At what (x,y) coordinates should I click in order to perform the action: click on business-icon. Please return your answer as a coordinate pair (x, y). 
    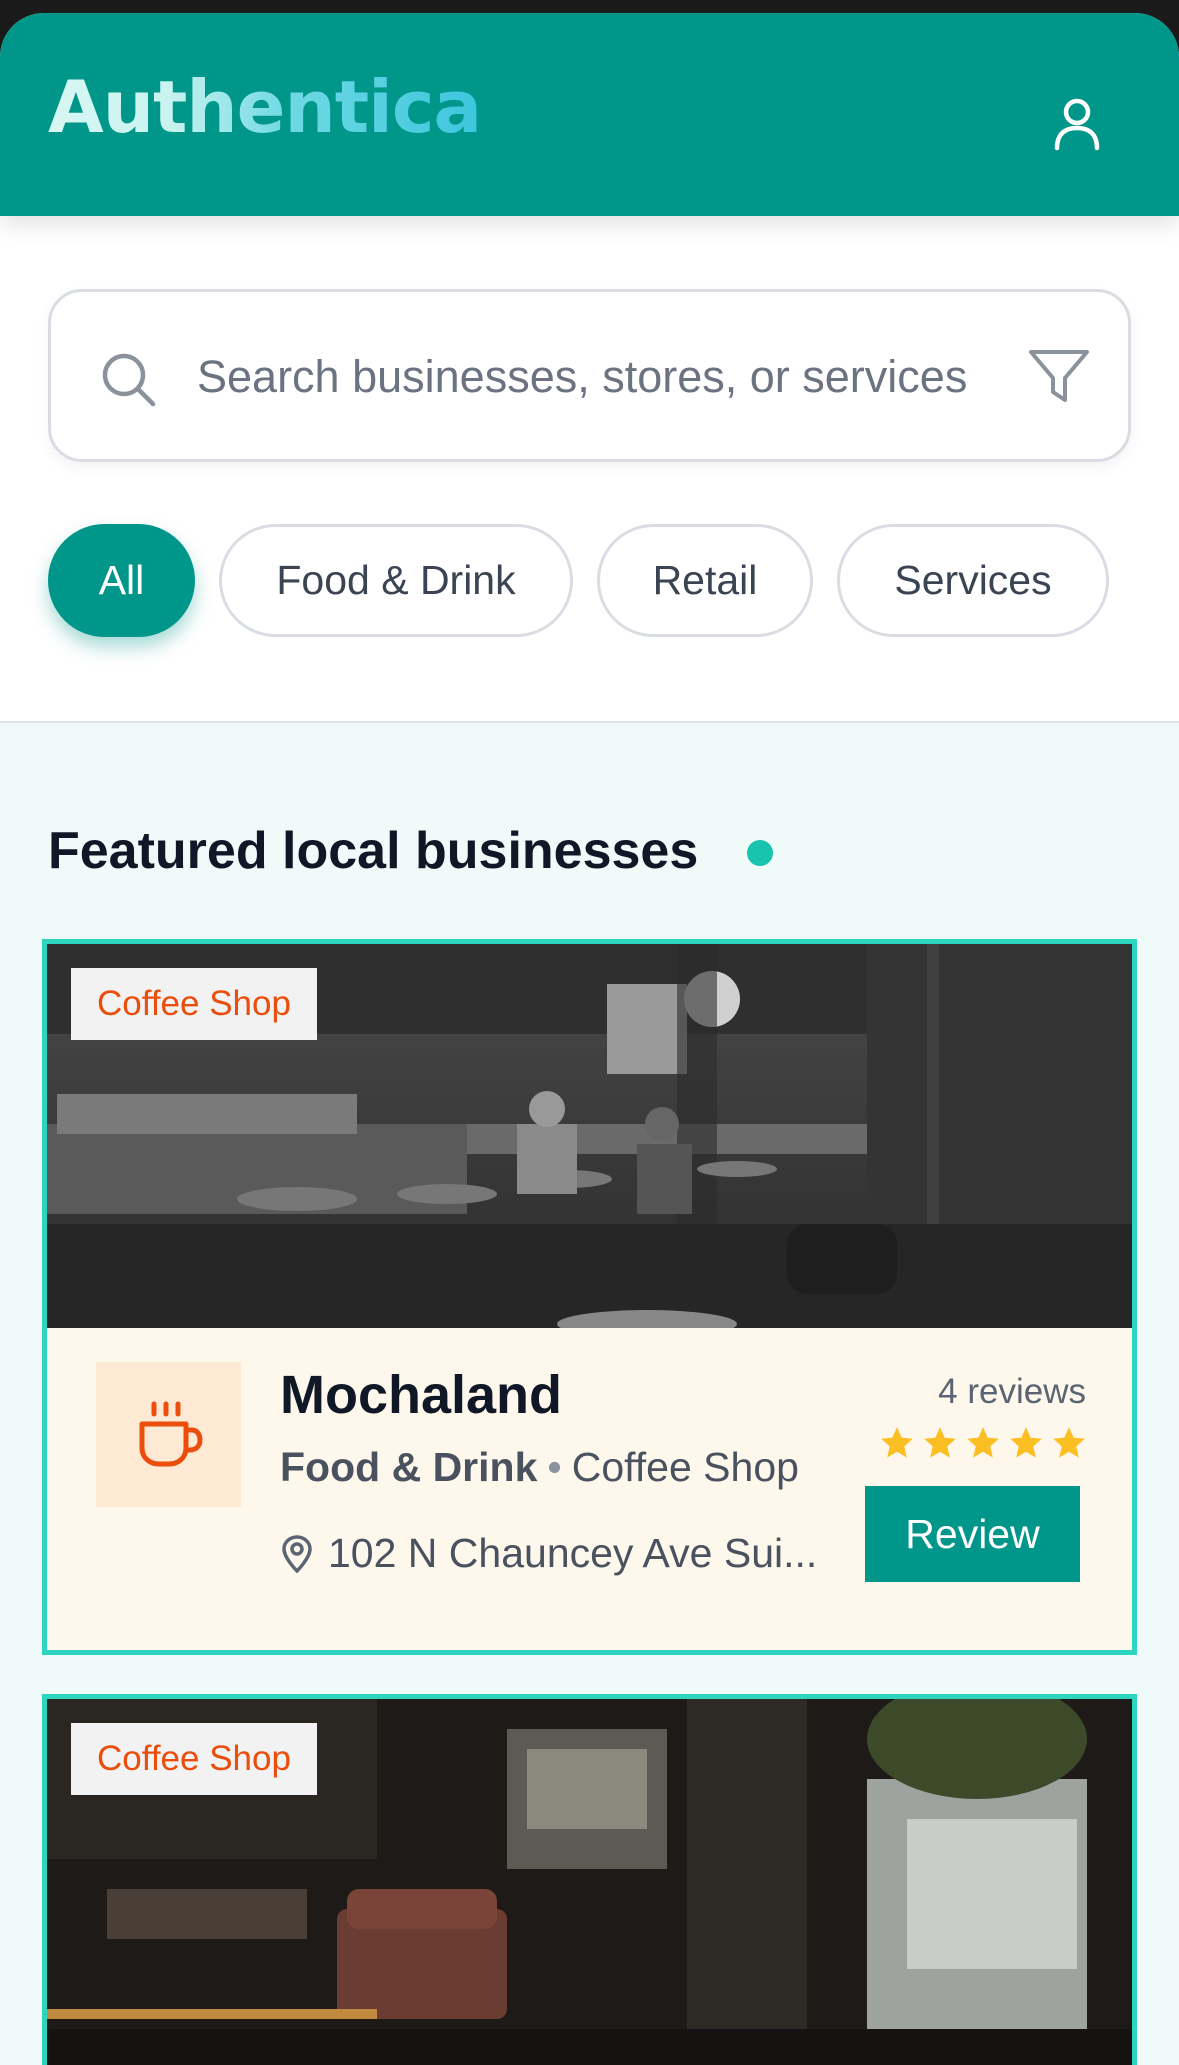
    Looking at the image, I should click on (168, 1434).